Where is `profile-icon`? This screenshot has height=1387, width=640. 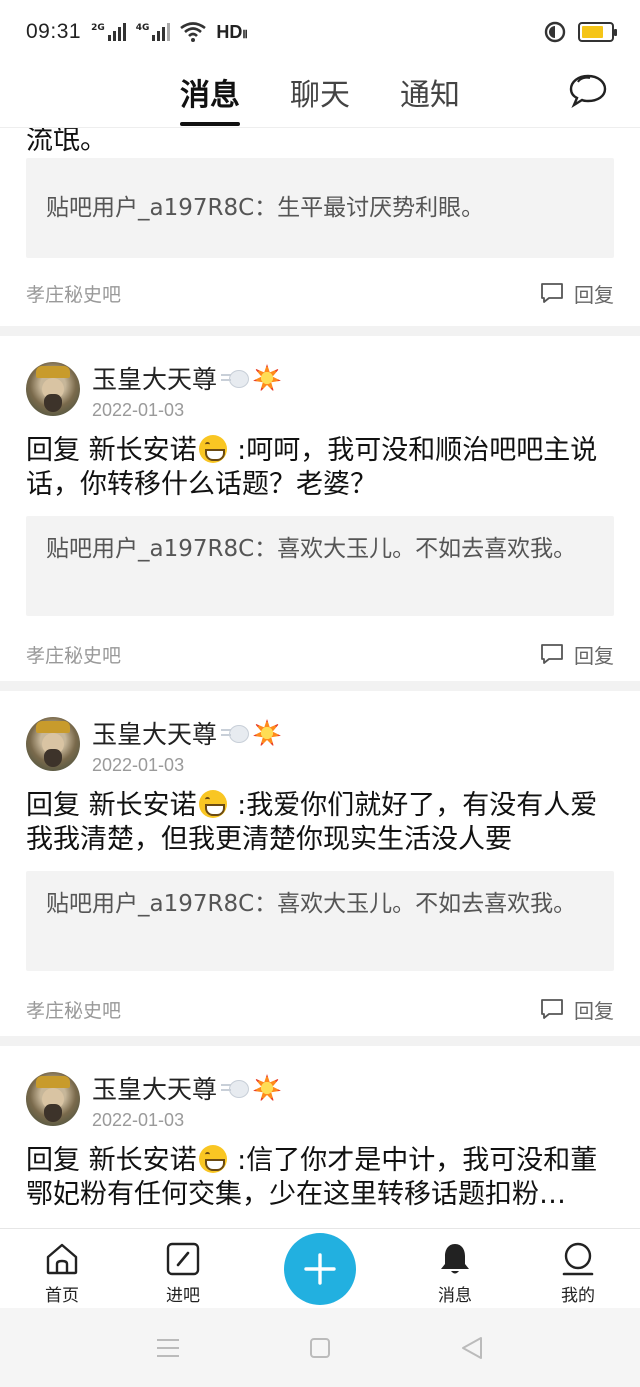
profile-icon is located at coordinates (578, 1259).